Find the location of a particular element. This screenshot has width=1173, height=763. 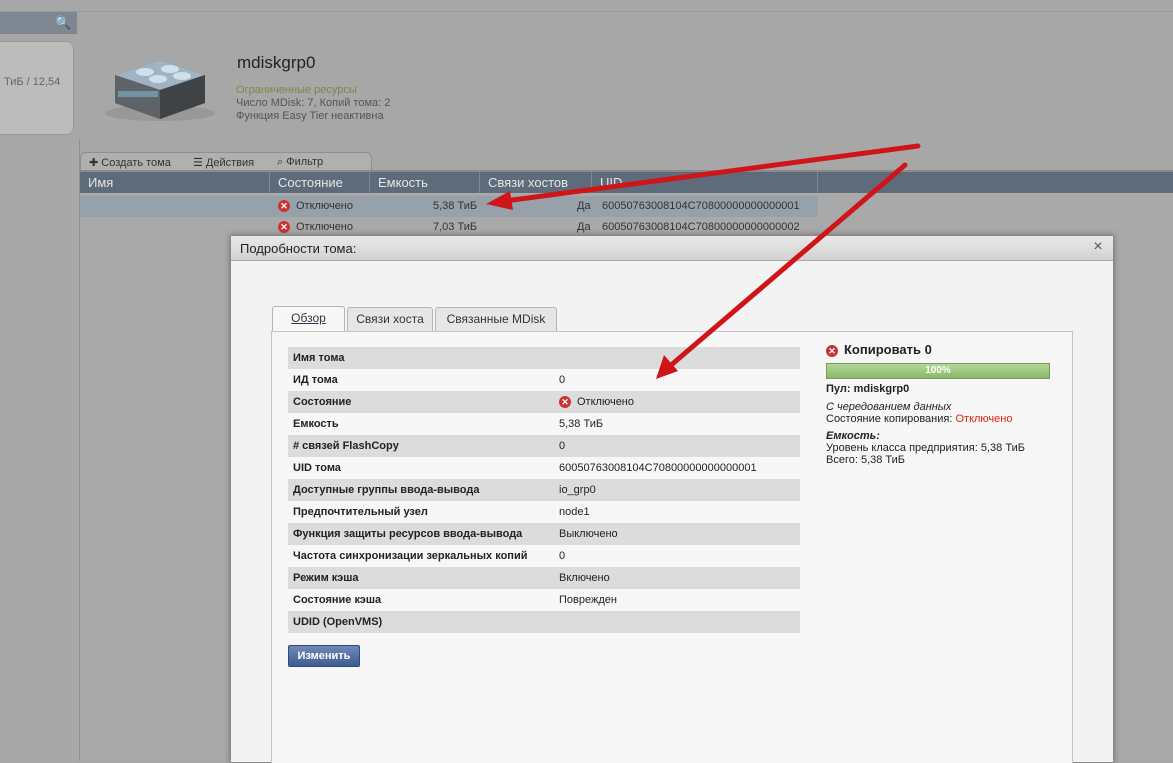

column-capacity: Емкость is located at coordinates (425, 182).